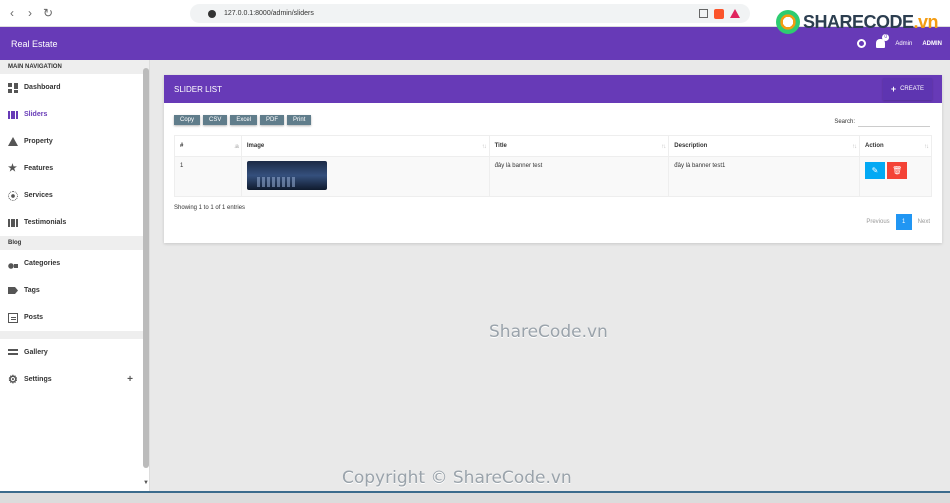 This screenshot has width=950, height=503. Describe the element at coordinates (12, 13) in the screenshot. I see `back-icon: ‹` at that location.